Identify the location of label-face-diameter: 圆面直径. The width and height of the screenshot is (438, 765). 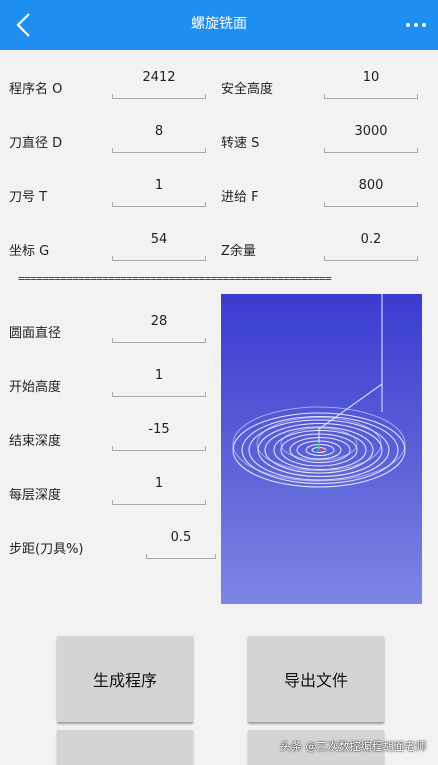
(35, 333).